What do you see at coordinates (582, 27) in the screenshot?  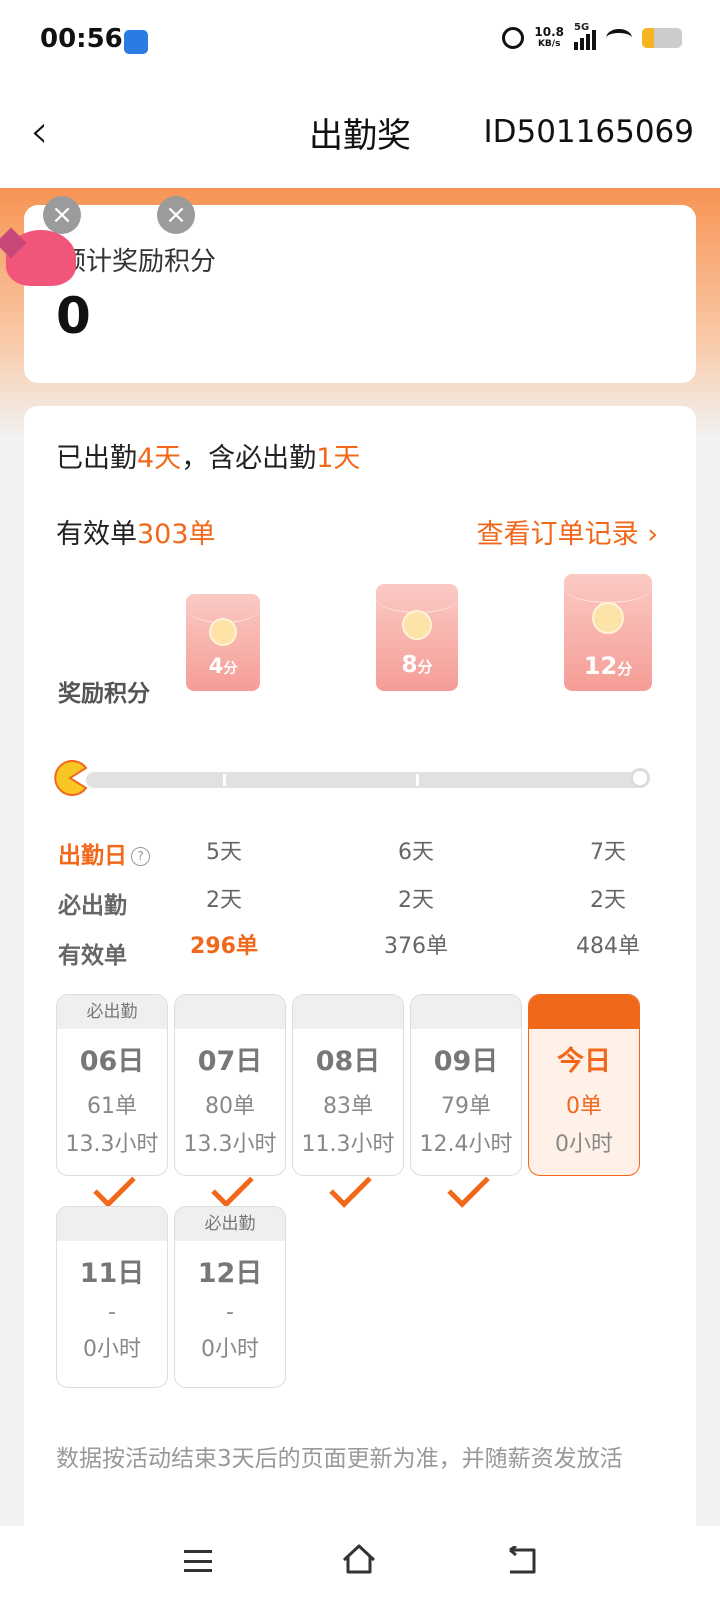 I see `network-type: 5G` at bounding box center [582, 27].